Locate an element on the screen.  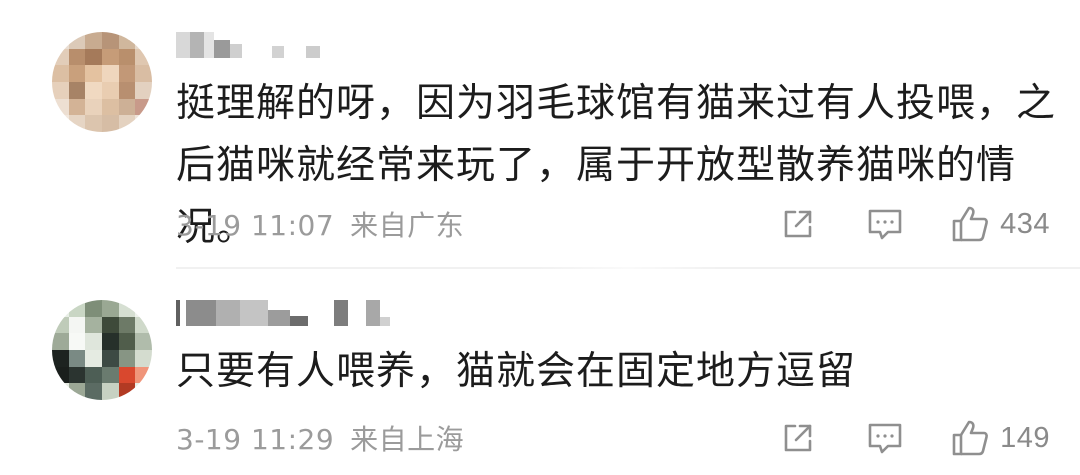
like-count: 149 is located at coordinates (1025, 437).